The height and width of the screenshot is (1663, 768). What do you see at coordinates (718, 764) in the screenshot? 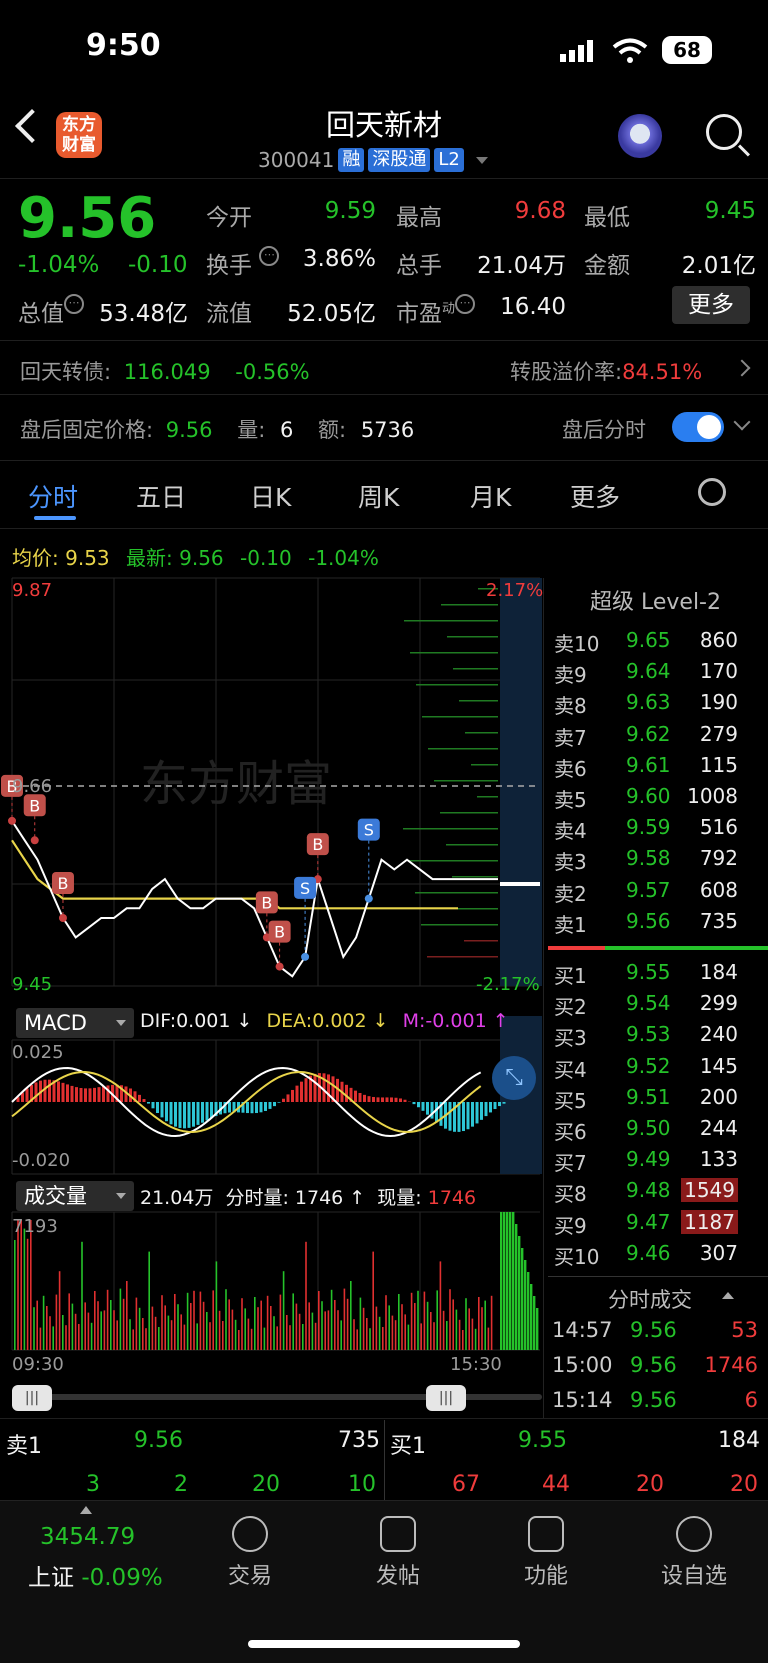
I see `ask-vol: 115` at bounding box center [718, 764].